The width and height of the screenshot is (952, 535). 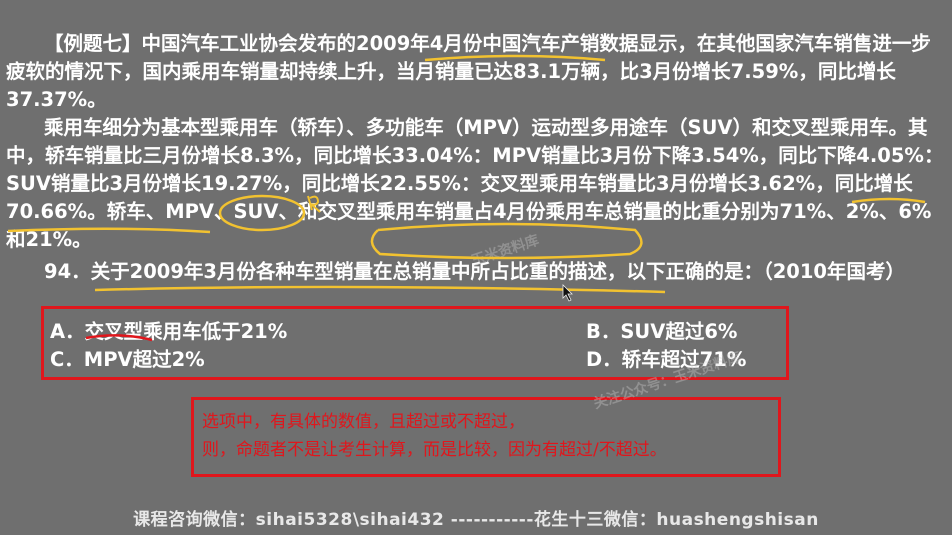 I want to click on note-line-2: 则，命题者不是让考生计算，而是比较，因为有超过/不超过。, so click(x=434, y=450).